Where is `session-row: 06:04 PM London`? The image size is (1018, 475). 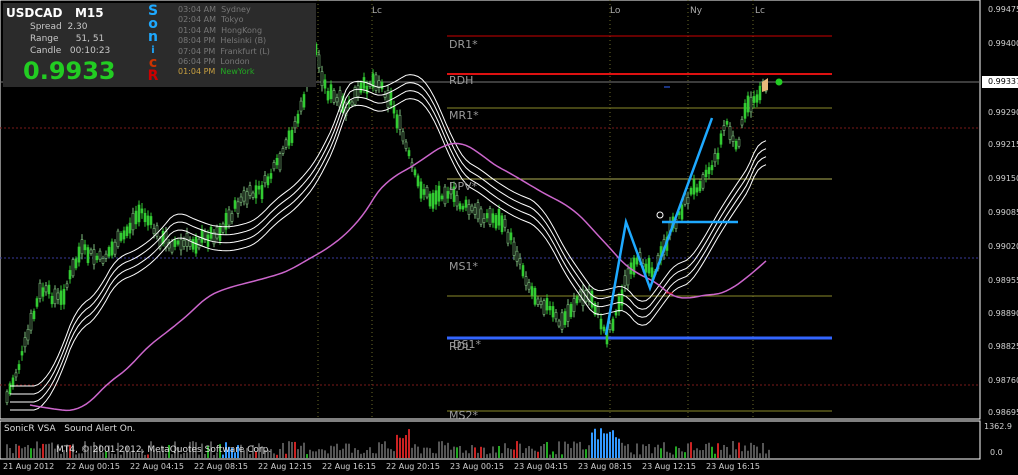
session-row: 06:04 PM London is located at coordinates (224, 62).